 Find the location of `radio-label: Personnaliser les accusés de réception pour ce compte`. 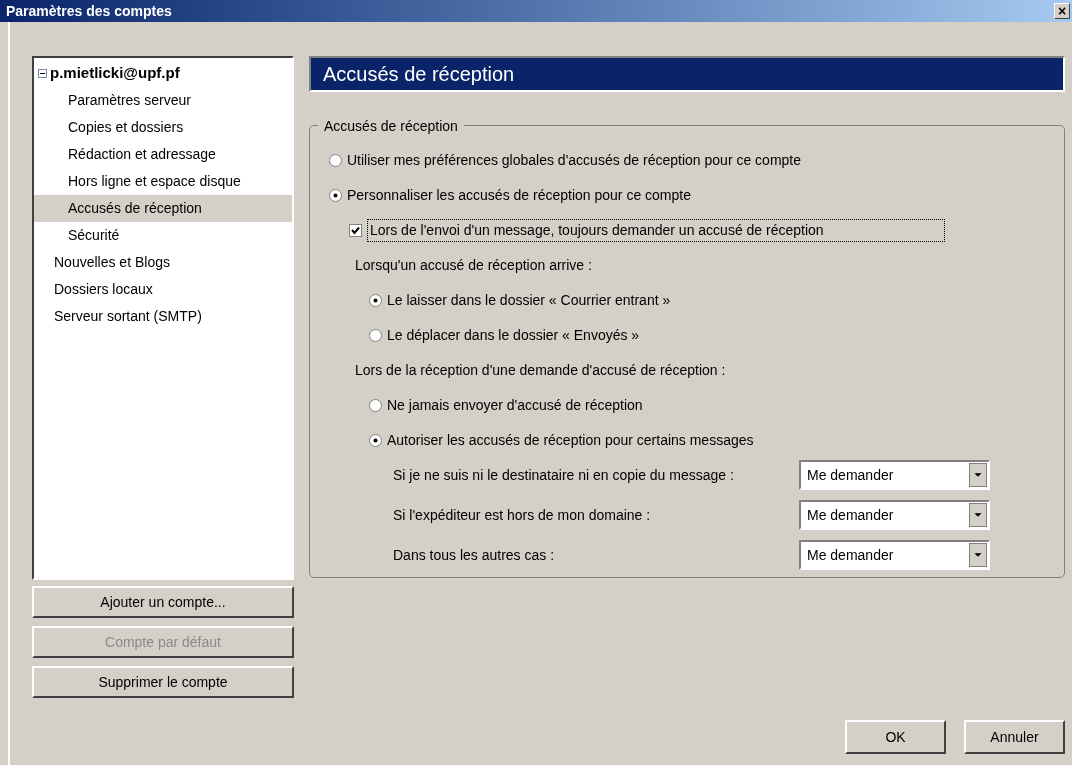

radio-label: Personnaliser les accusés de réception pour ce compte is located at coordinates (519, 195).